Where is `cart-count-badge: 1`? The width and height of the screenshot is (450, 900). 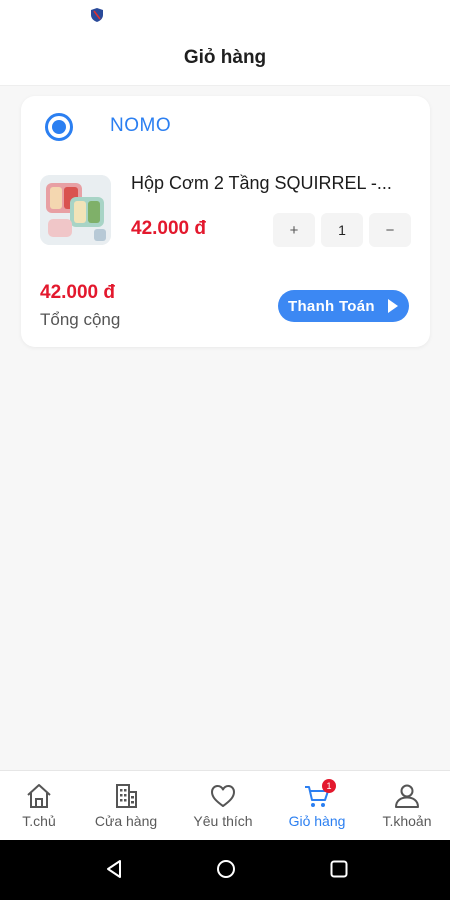 cart-count-badge: 1 is located at coordinates (329, 786).